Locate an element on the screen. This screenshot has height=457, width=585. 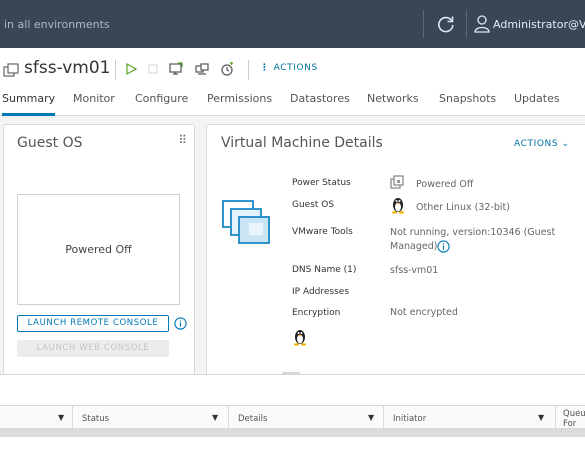
virtual-machine-icon is located at coordinates (246, 222).